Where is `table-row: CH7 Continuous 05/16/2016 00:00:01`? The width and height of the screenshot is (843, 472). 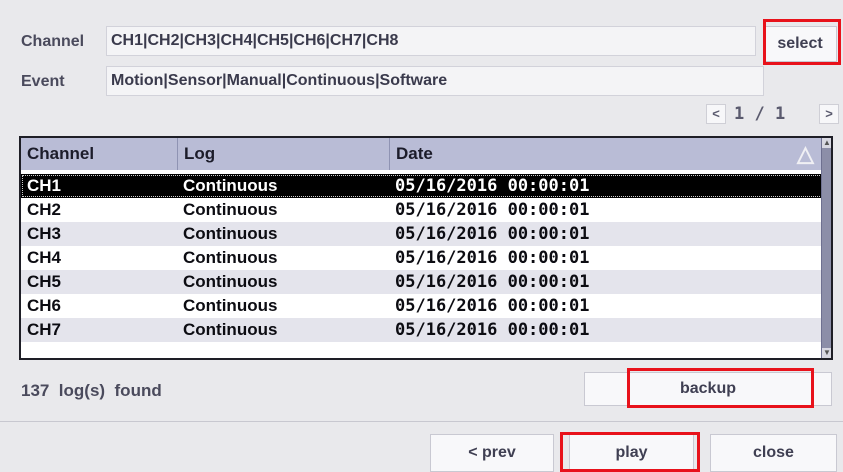
table-row: CH7 Continuous 05/16/2016 00:00:01 is located at coordinates (422, 330).